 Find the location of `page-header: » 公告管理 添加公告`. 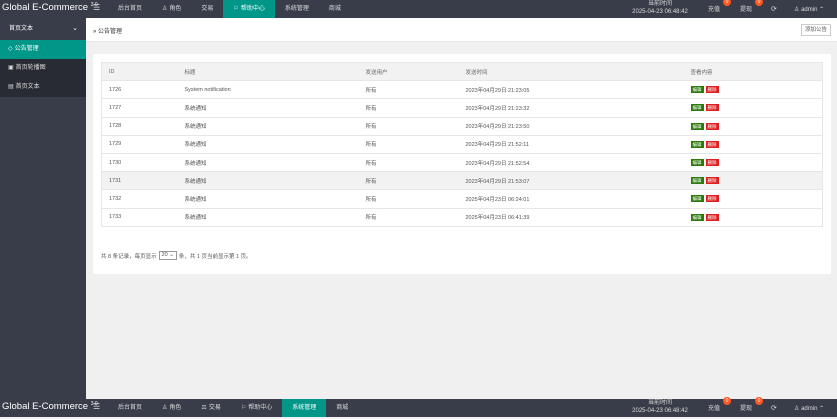

page-header: » 公告管理 添加公告 is located at coordinates (461, 30).